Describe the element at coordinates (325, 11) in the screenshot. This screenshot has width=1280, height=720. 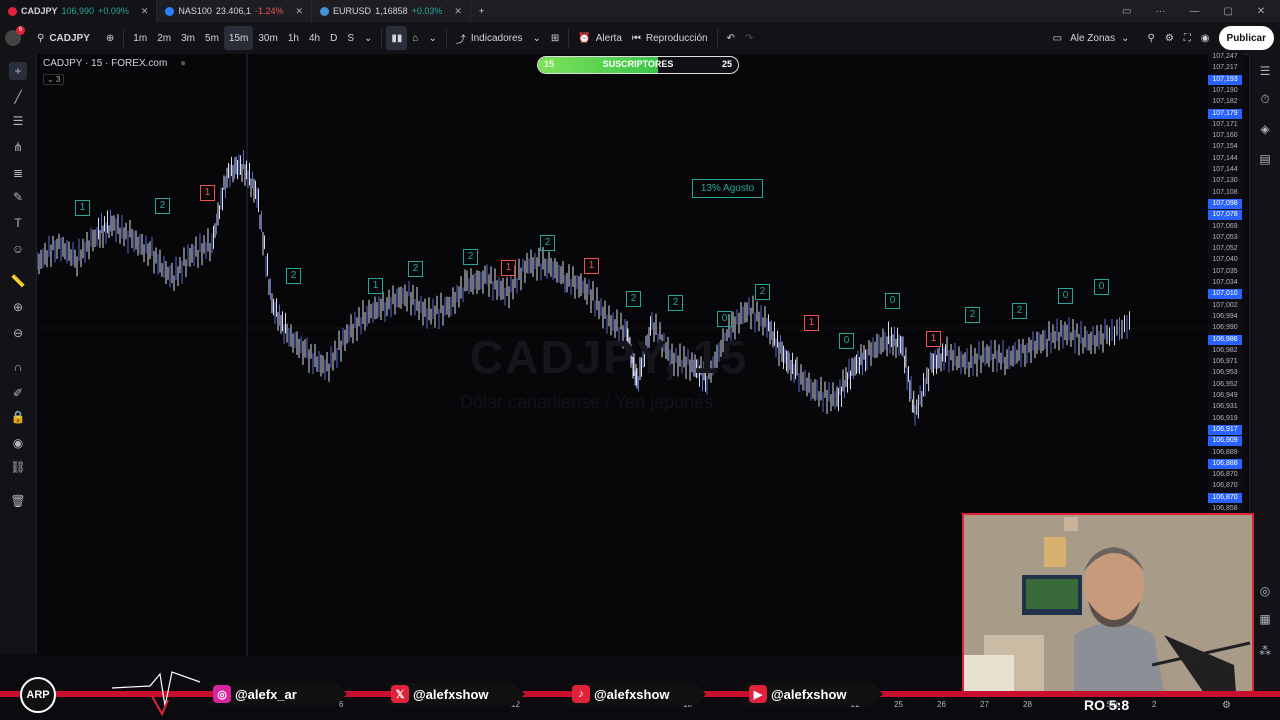
I see `flag-icon` at that location.